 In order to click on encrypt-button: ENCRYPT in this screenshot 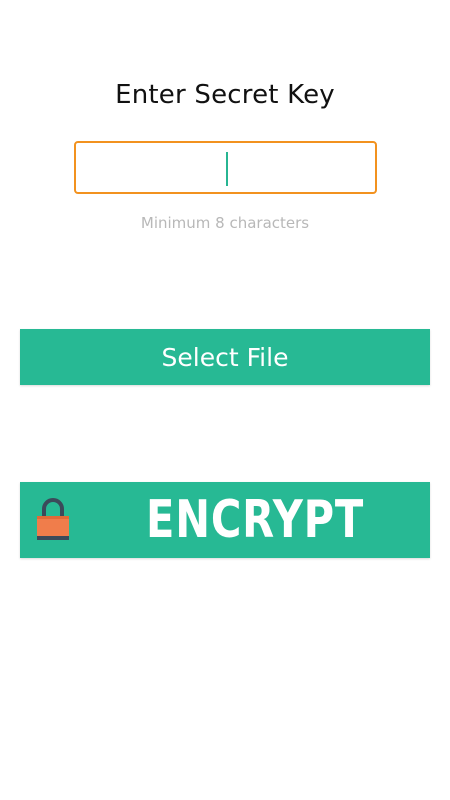, I will do `click(225, 520)`.